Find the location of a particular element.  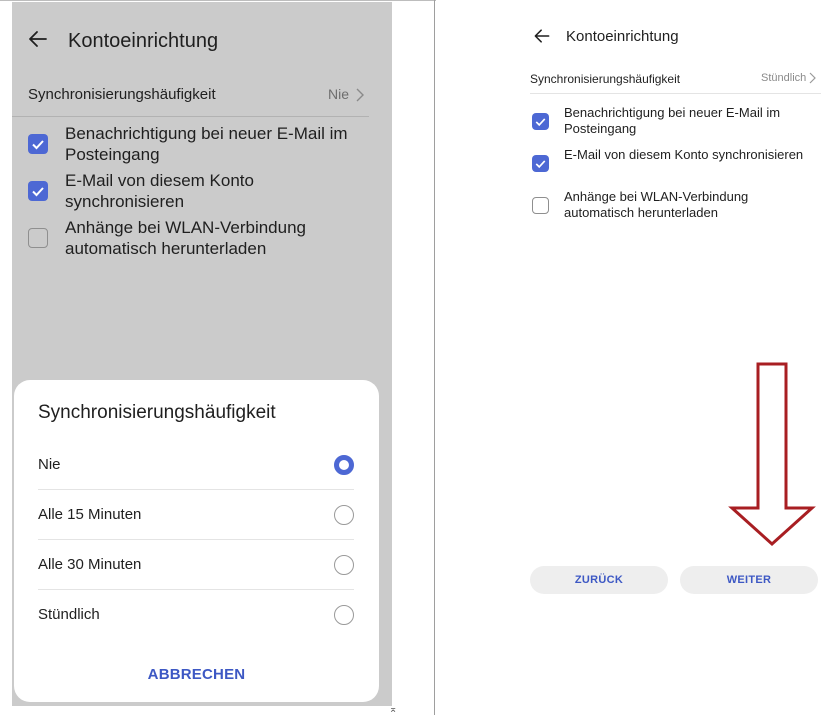

option-label: Stündlich is located at coordinates (69, 614).